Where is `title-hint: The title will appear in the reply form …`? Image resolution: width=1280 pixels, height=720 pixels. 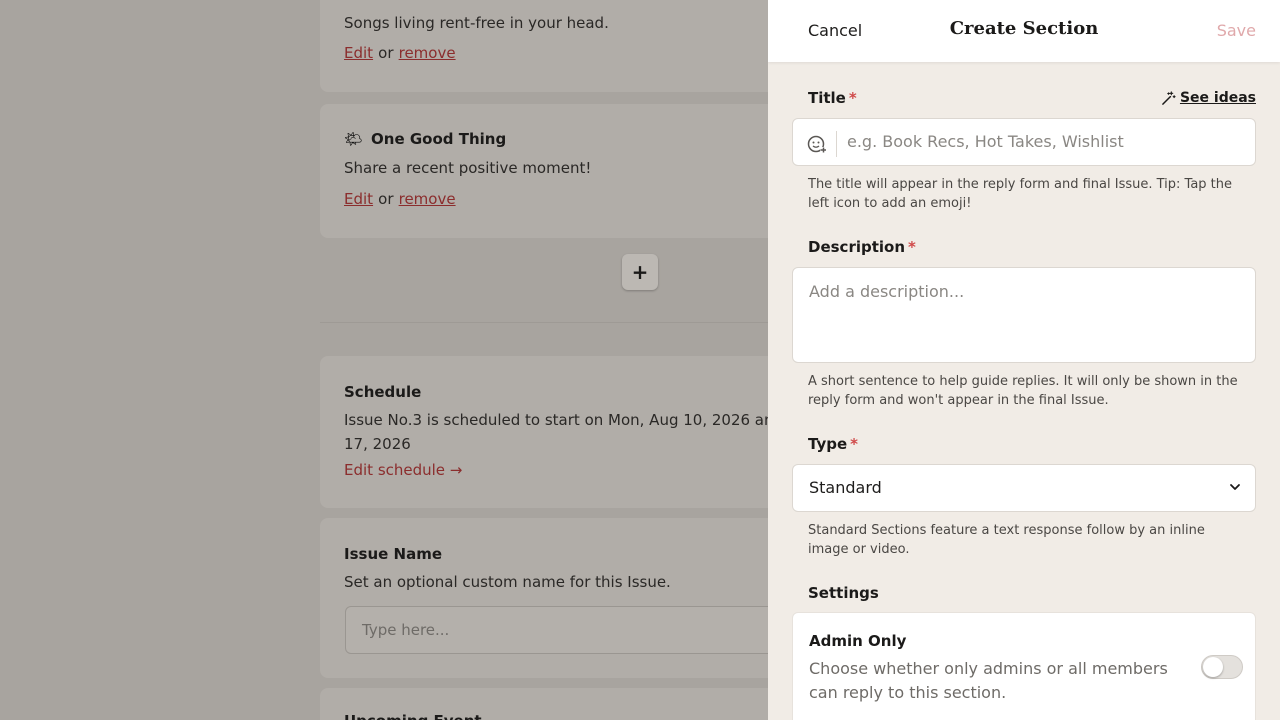
title-hint: The title will appear in the reply form … is located at coordinates (1020, 194).